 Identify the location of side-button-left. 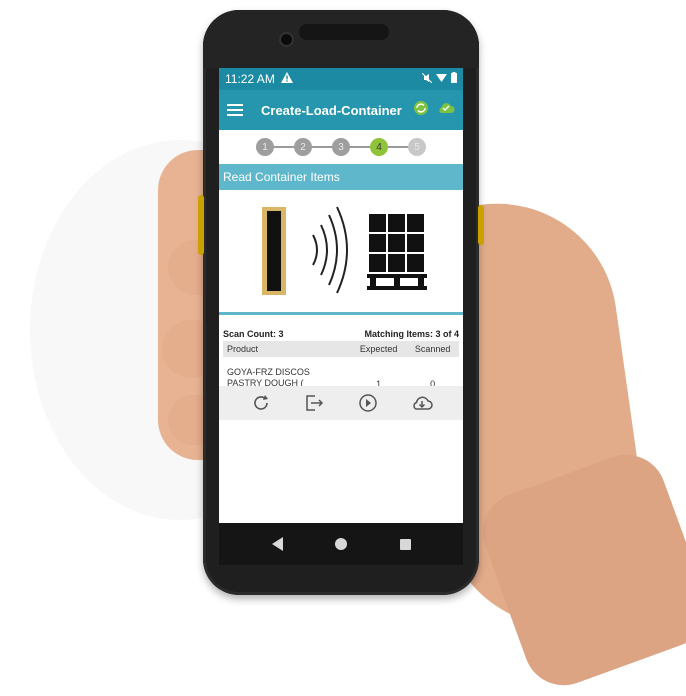
(201, 225).